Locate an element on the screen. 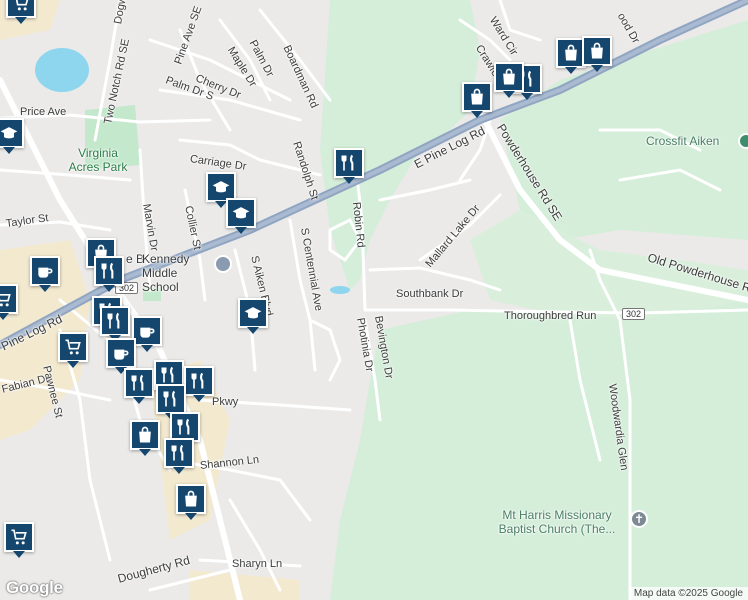 This screenshot has height=600, width=748. shopping-pin-crawford is located at coordinates (509, 80).